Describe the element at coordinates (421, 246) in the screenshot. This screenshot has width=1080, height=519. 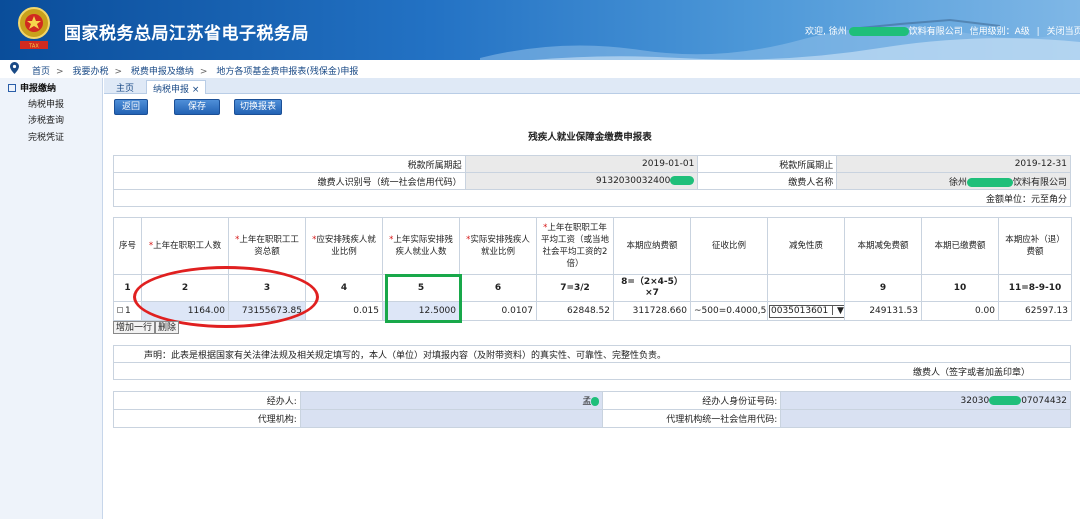
I see `grid-header-actual-disabled: *上年实际安排残疾人就业人数` at that location.